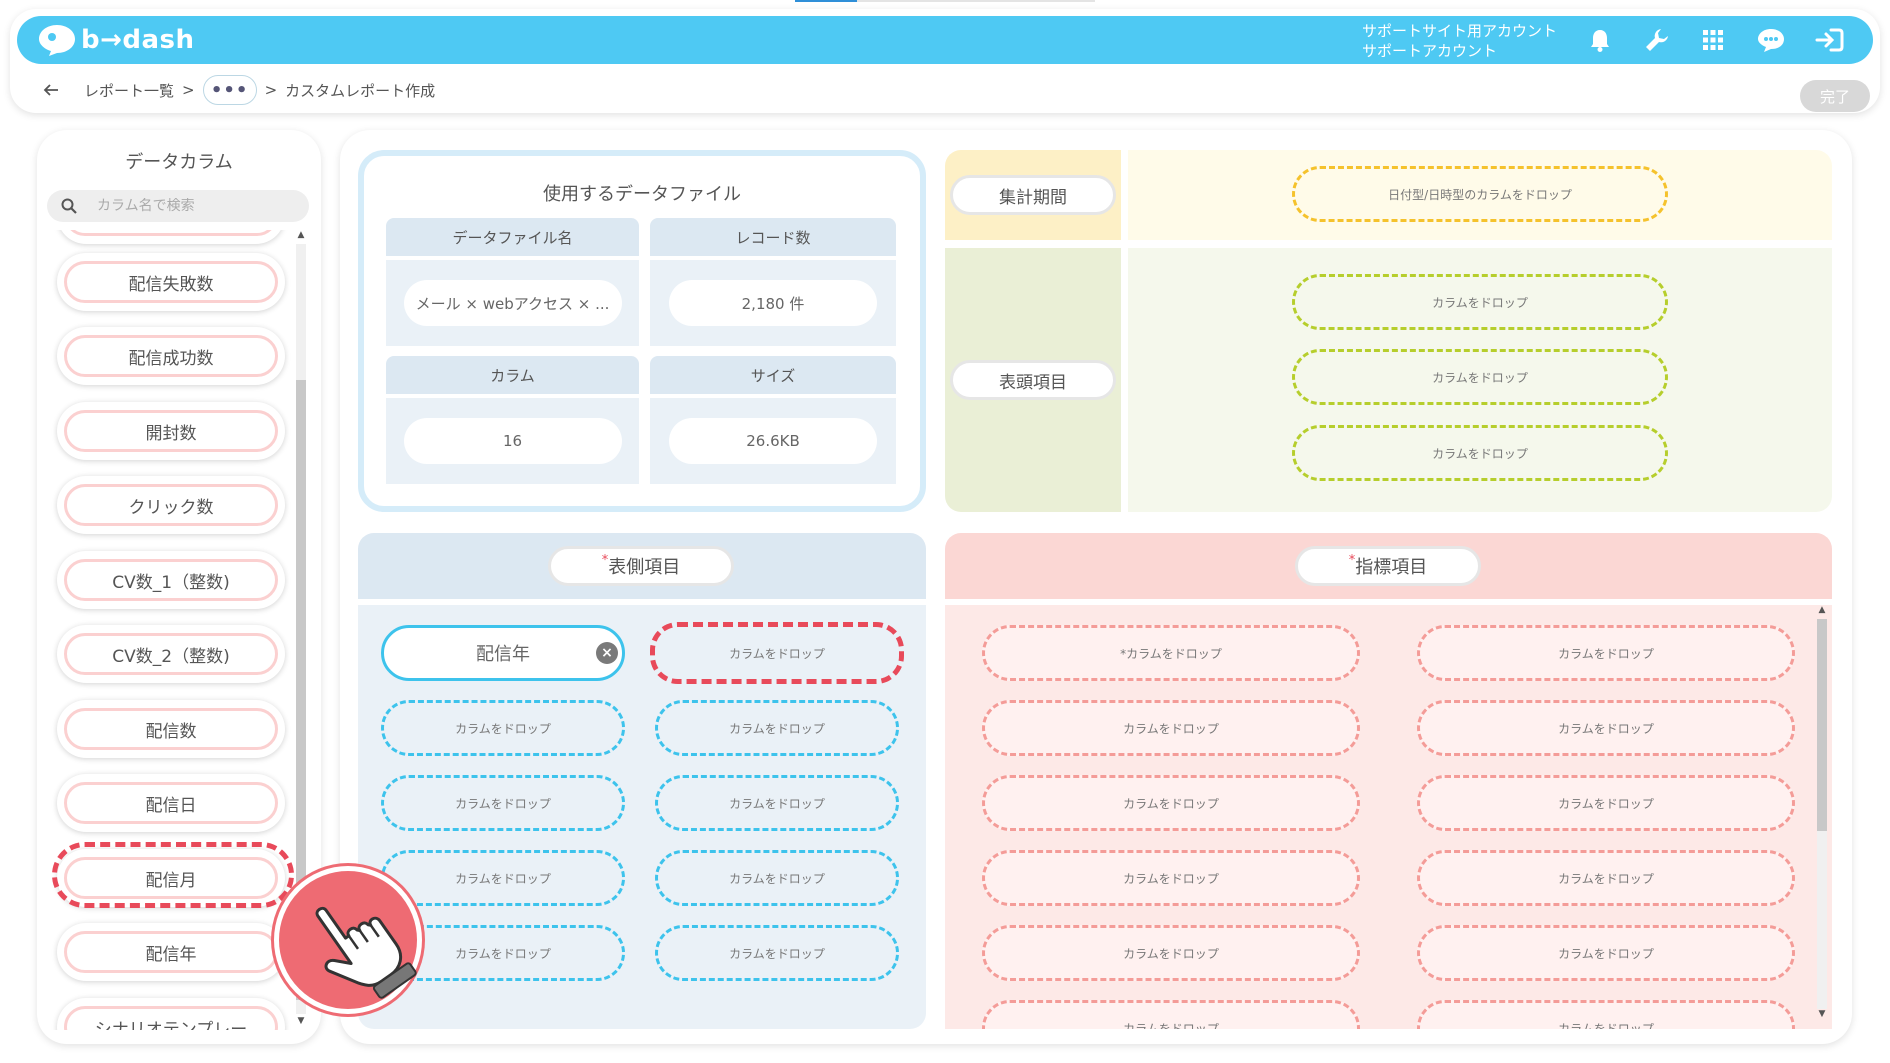 This screenshot has width=1890, height=1063. I want to click on size-cell: 26.6KB, so click(773, 441).